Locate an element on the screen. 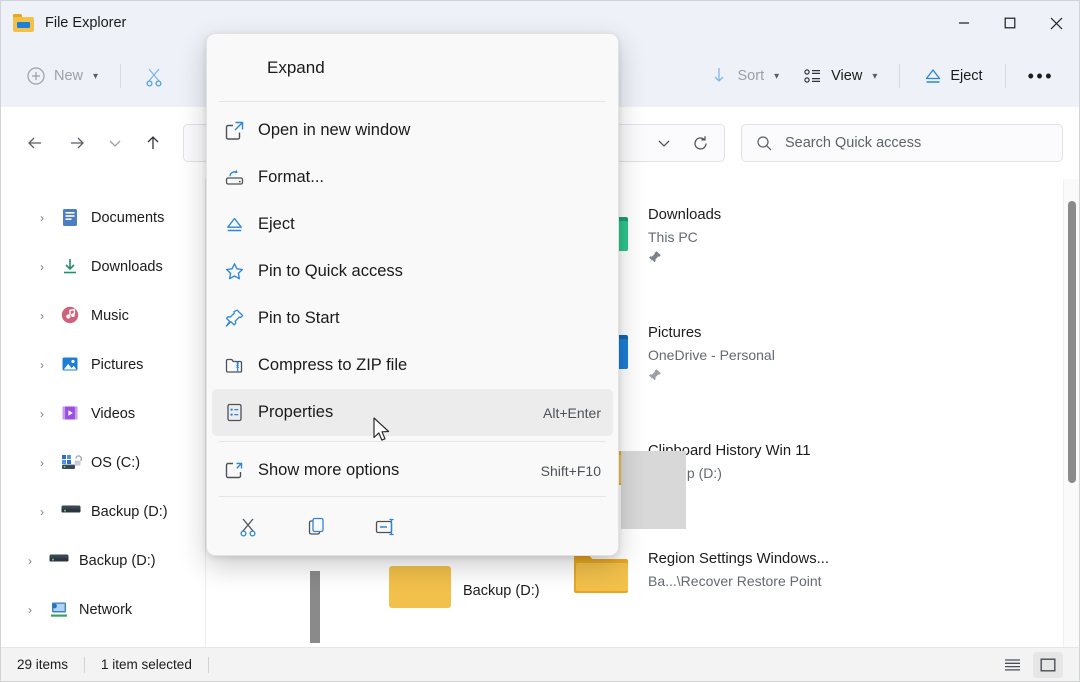  maximize-button is located at coordinates (1010, 23).